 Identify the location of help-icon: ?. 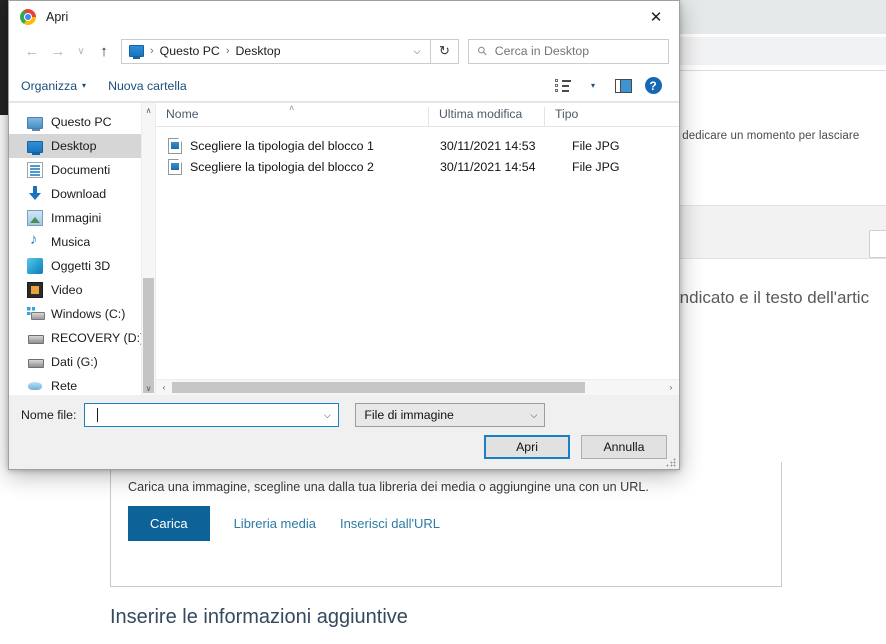
(653, 85).